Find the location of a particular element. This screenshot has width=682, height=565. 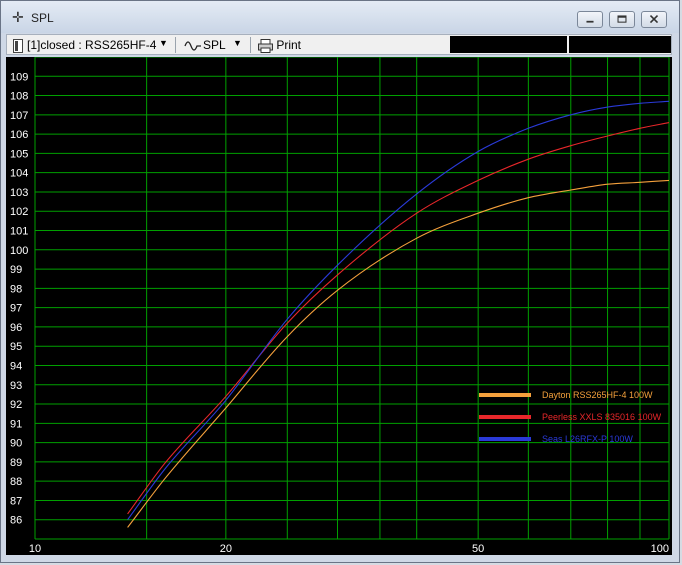

x-axis-ticks: 10 20 50 100 is located at coordinates (349, 549).